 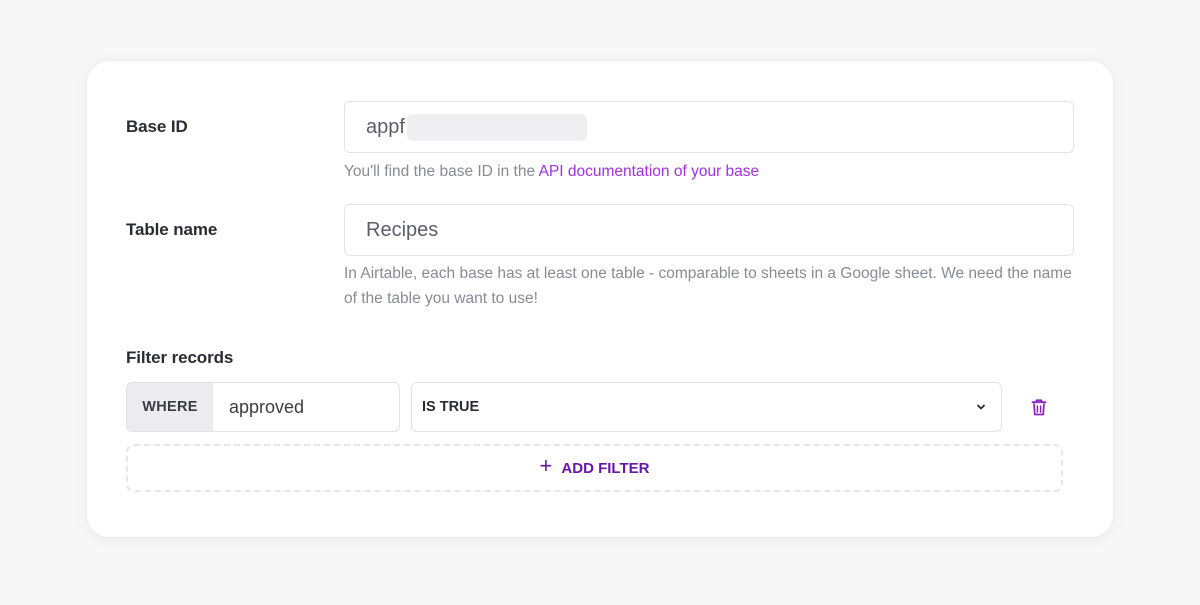 What do you see at coordinates (441, 171) in the screenshot?
I see `base-id-hint-text: You'll find the base ID in the` at bounding box center [441, 171].